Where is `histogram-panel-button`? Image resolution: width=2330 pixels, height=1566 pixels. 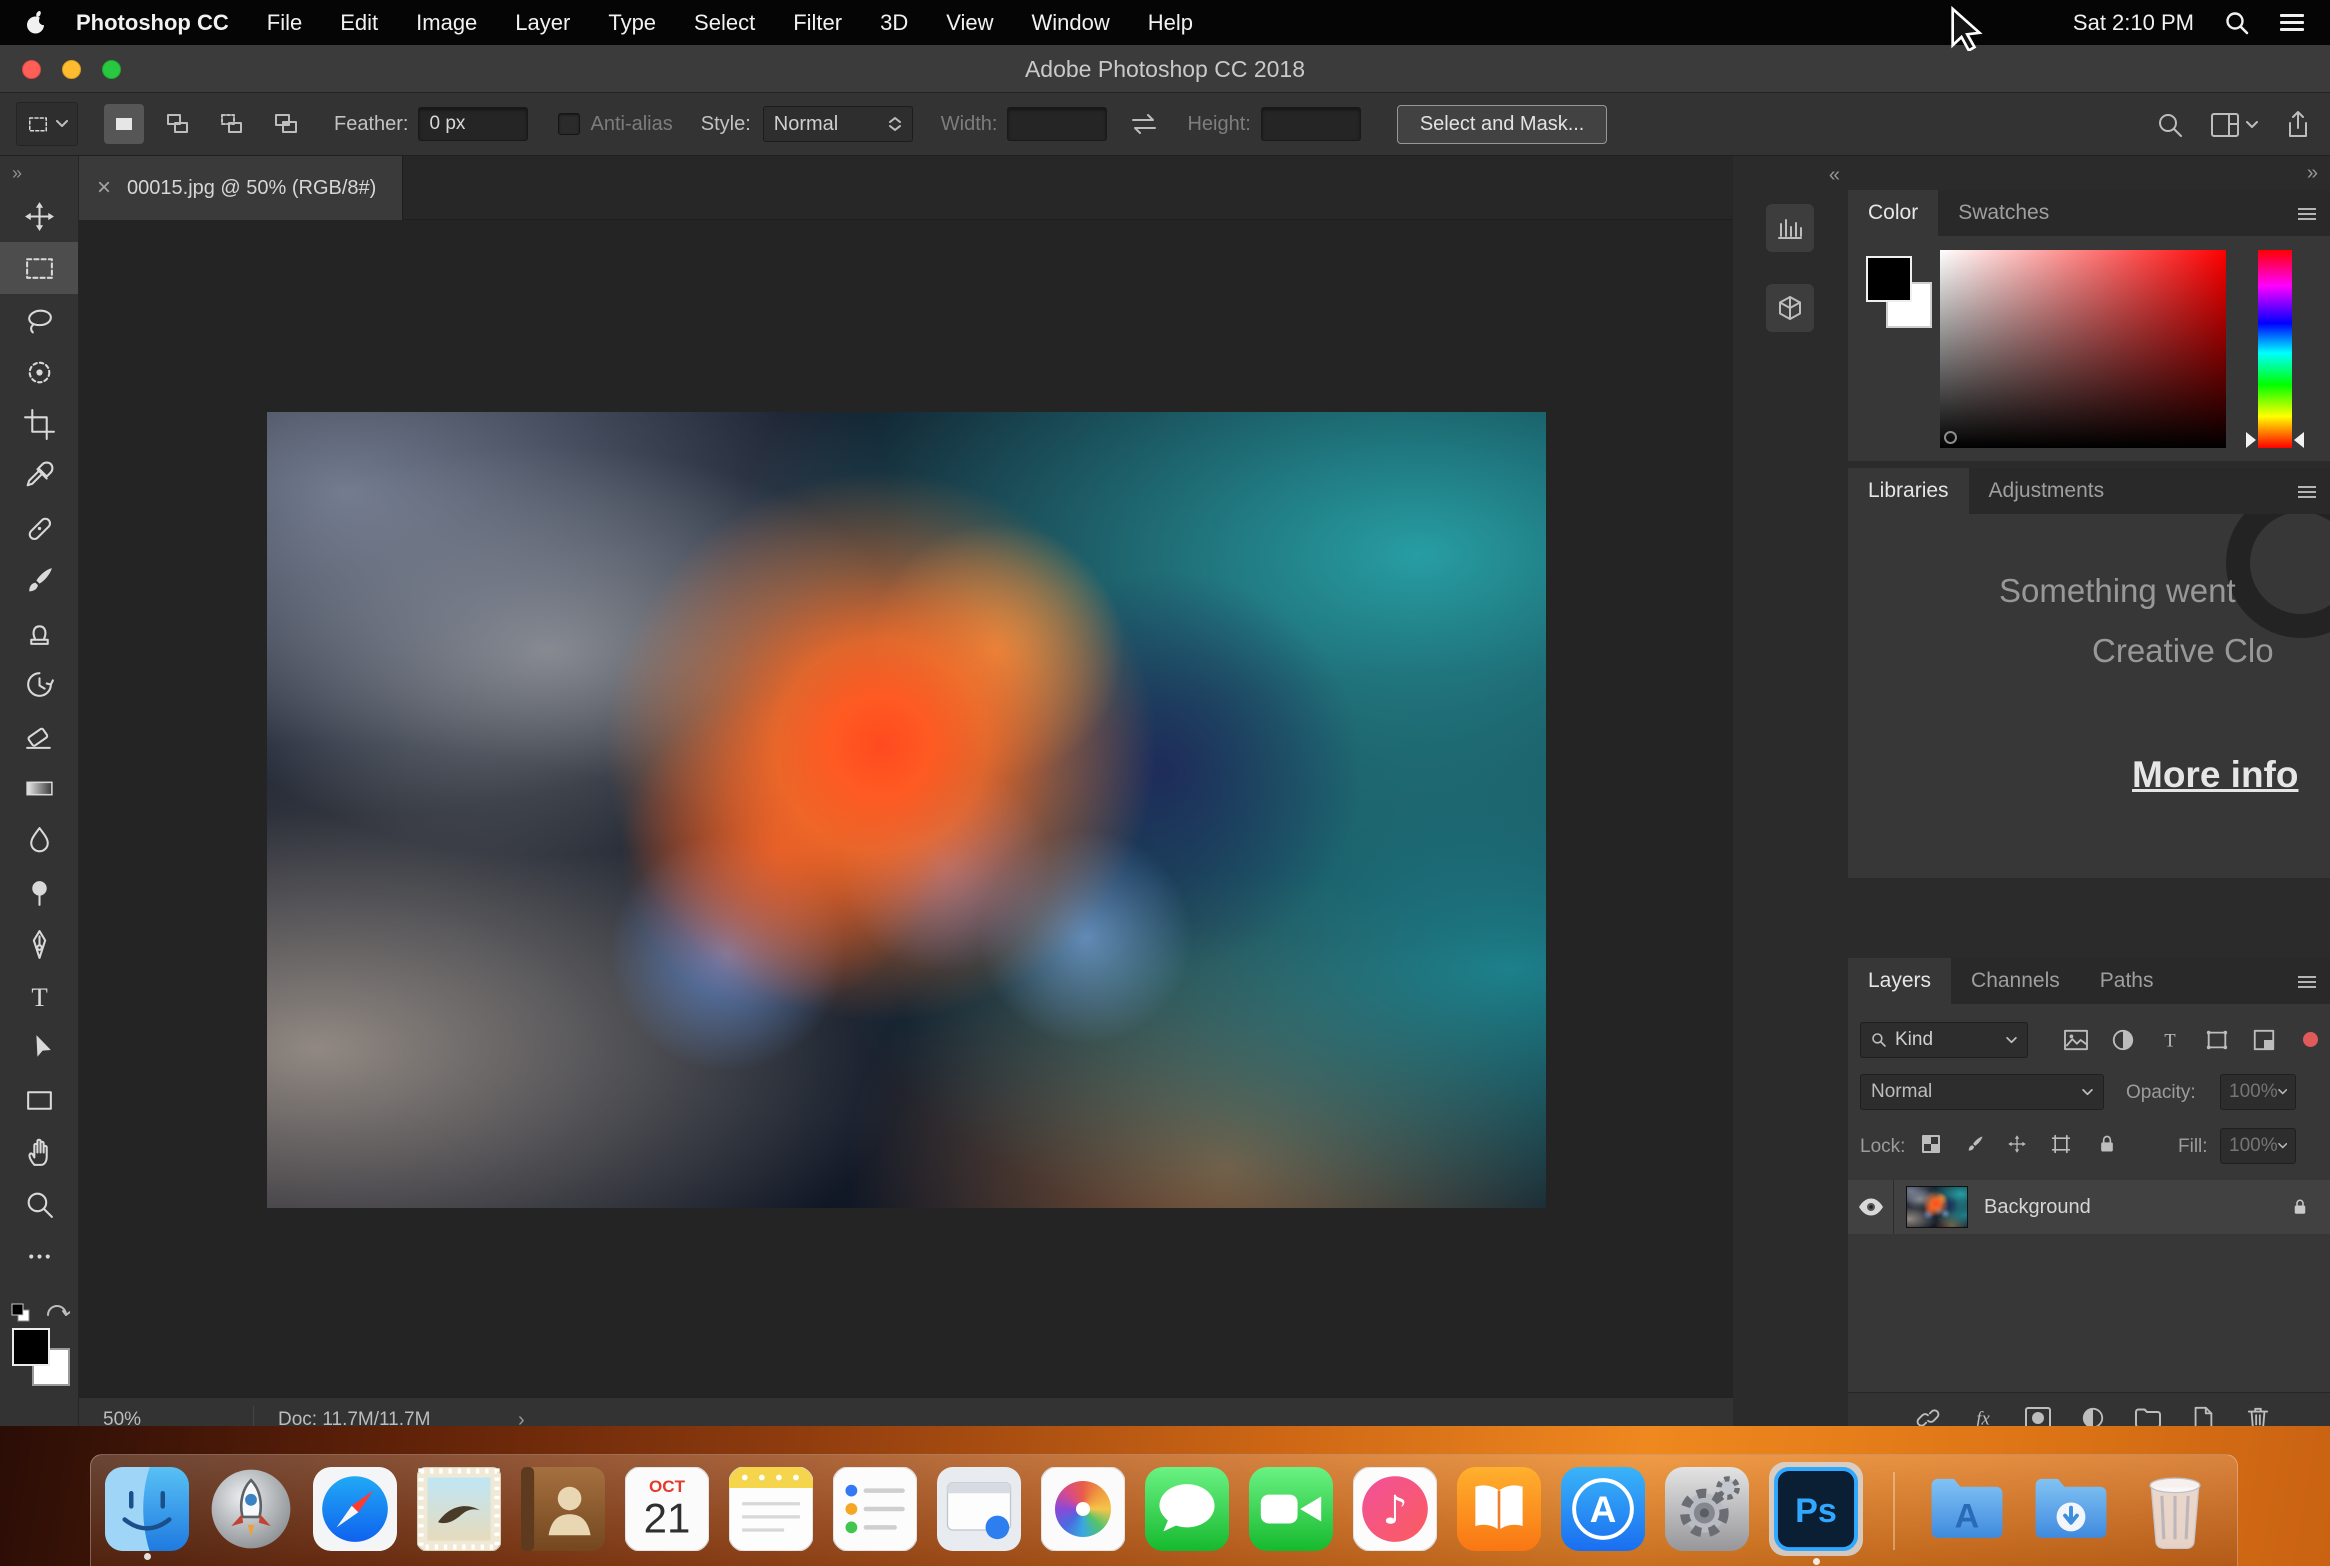
histogram-panel-button is located at coordinates (1790, 228).